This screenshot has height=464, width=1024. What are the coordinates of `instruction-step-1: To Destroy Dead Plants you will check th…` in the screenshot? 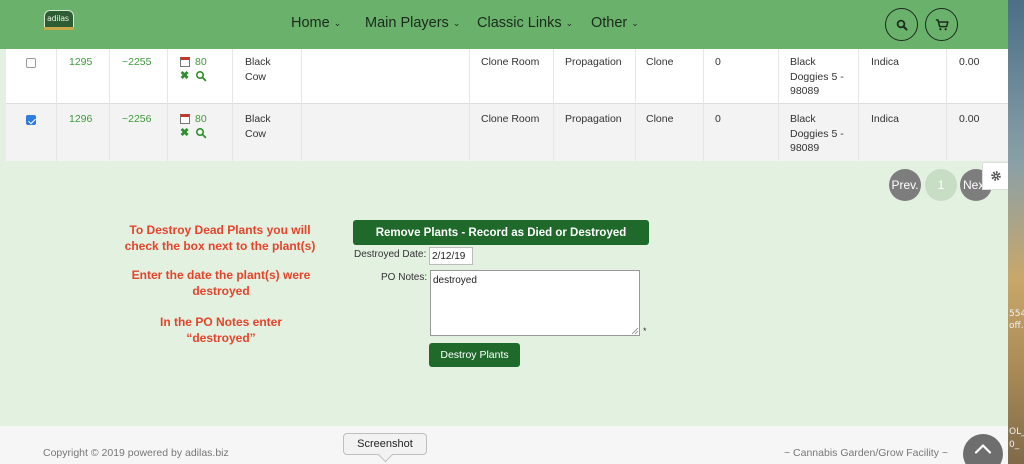 It's located at (220, 238).